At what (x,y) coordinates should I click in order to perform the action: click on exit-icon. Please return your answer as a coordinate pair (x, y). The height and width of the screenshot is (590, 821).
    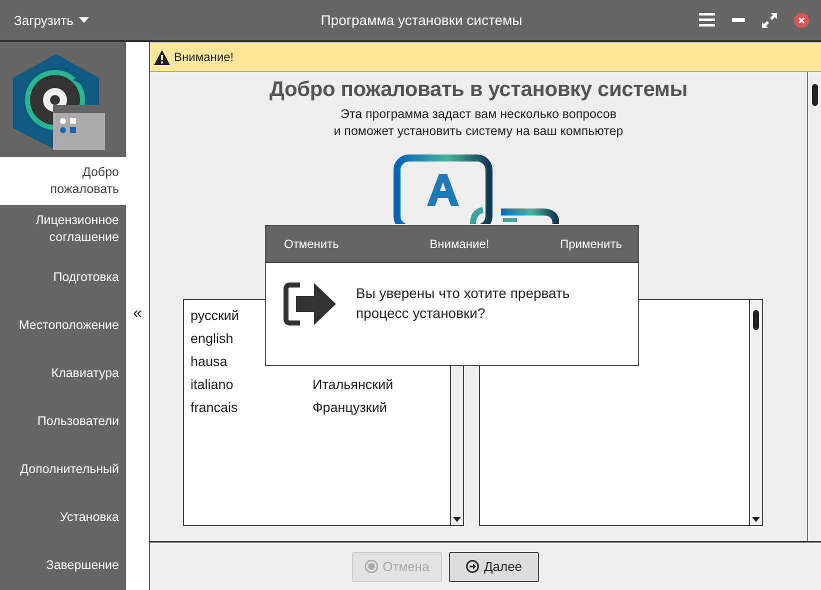
    Looking at the image, I should click on (310, 304).